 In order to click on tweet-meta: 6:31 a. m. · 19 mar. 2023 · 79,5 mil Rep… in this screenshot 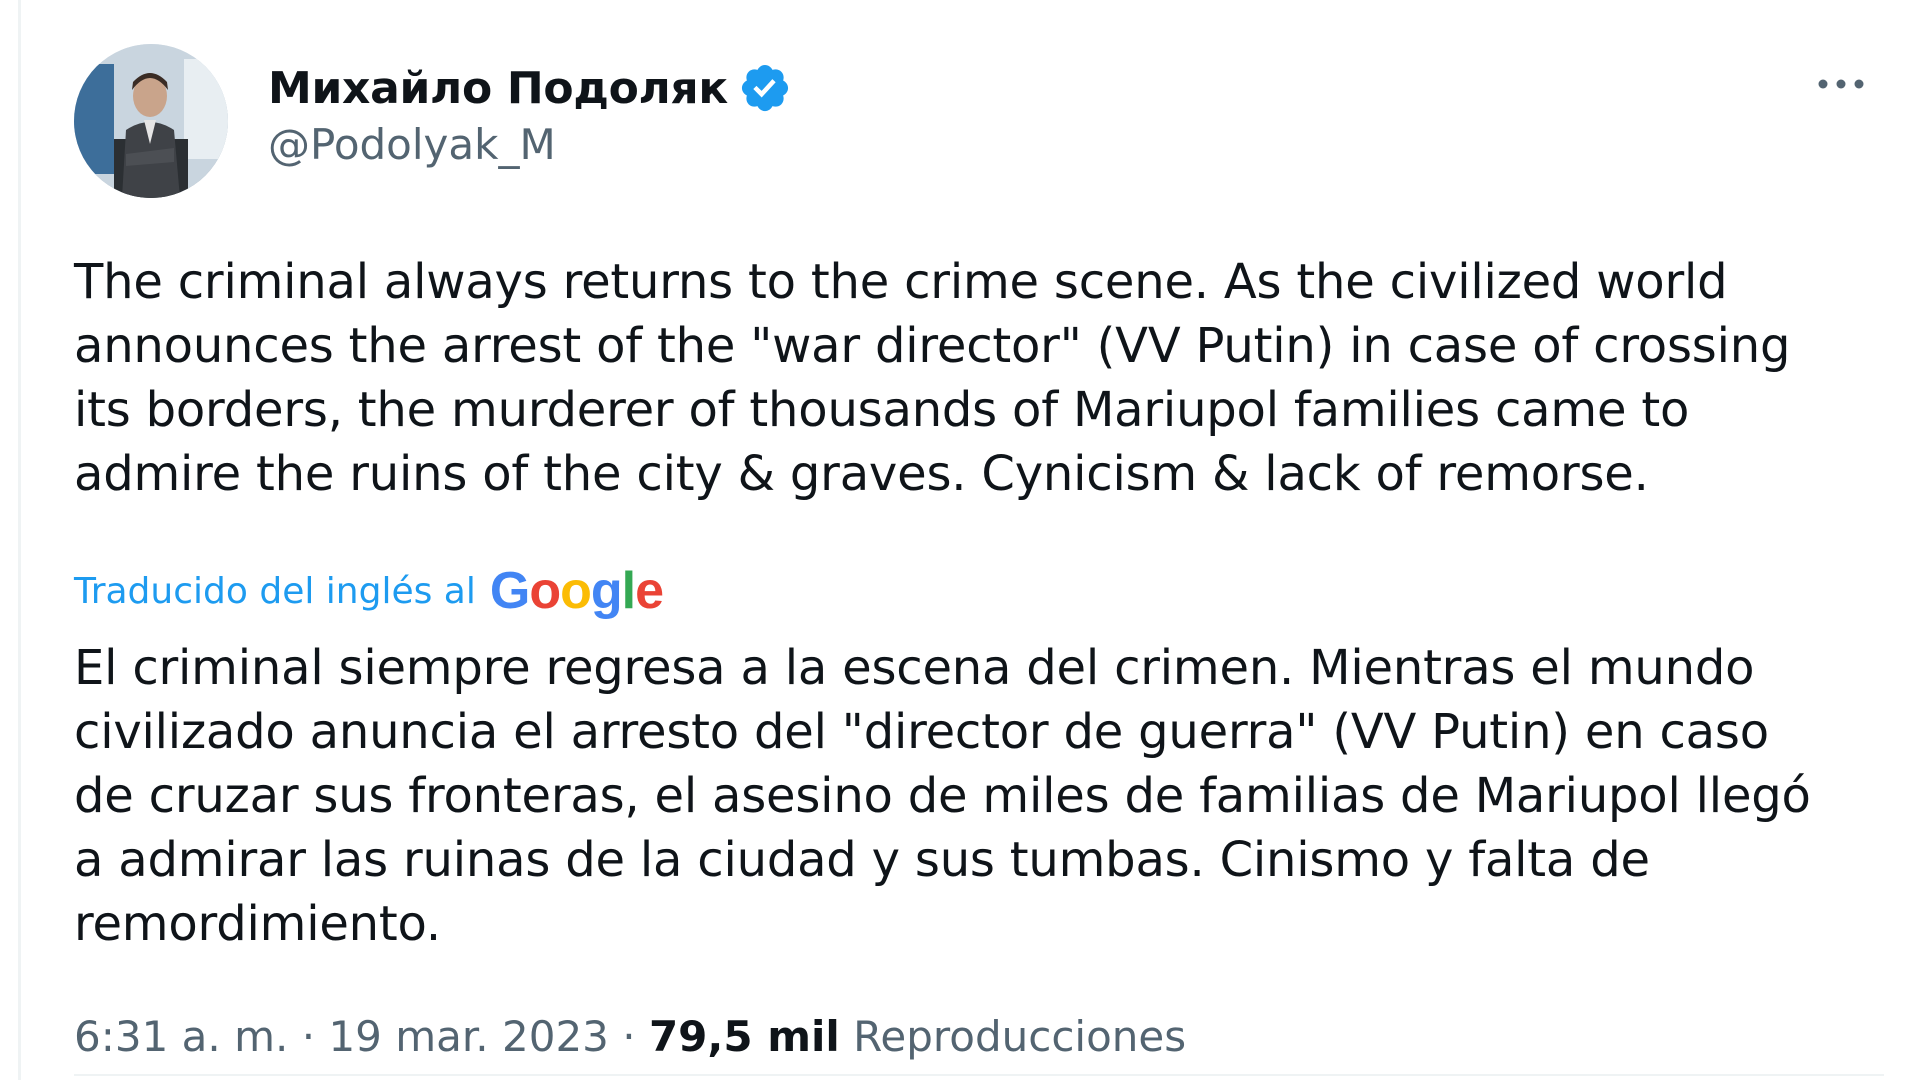, I will do `click(630, 1036)`.